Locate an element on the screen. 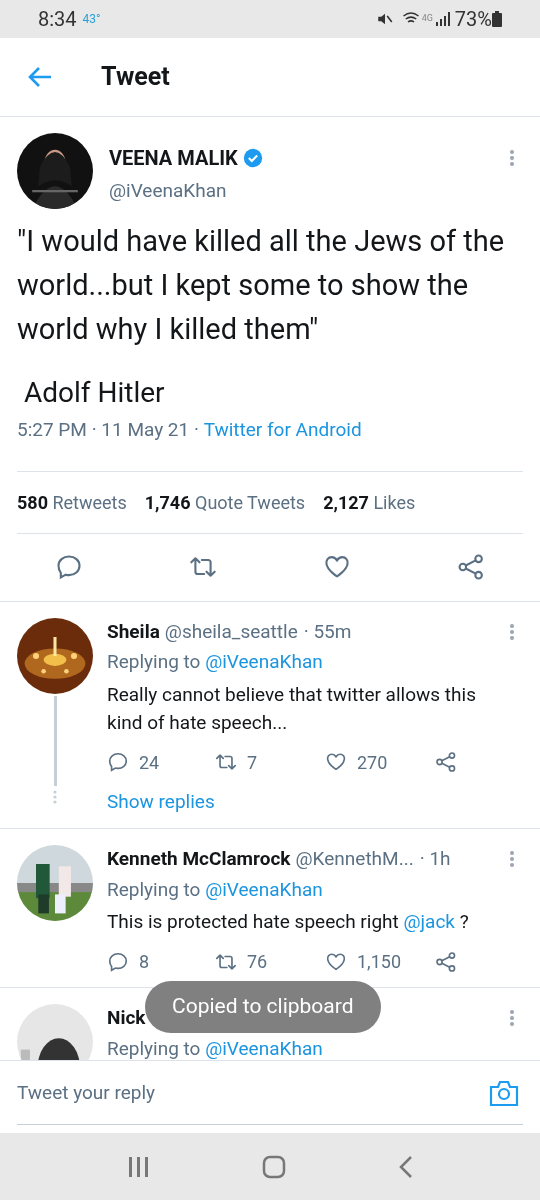 This screenshot has width=540, height=1200. toast: Copied to clipboard is located at coordinates (263, 1007).